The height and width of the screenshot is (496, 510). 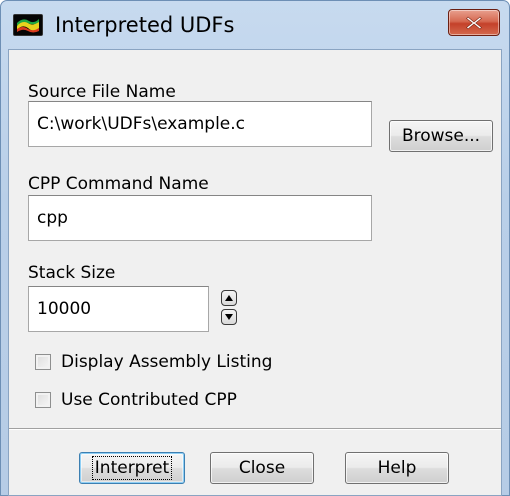 What do you see at coordinates (43, 400) in the screenshot?
I see `use-contributed-cpp-checkbox` at bounding box center [43, 400].